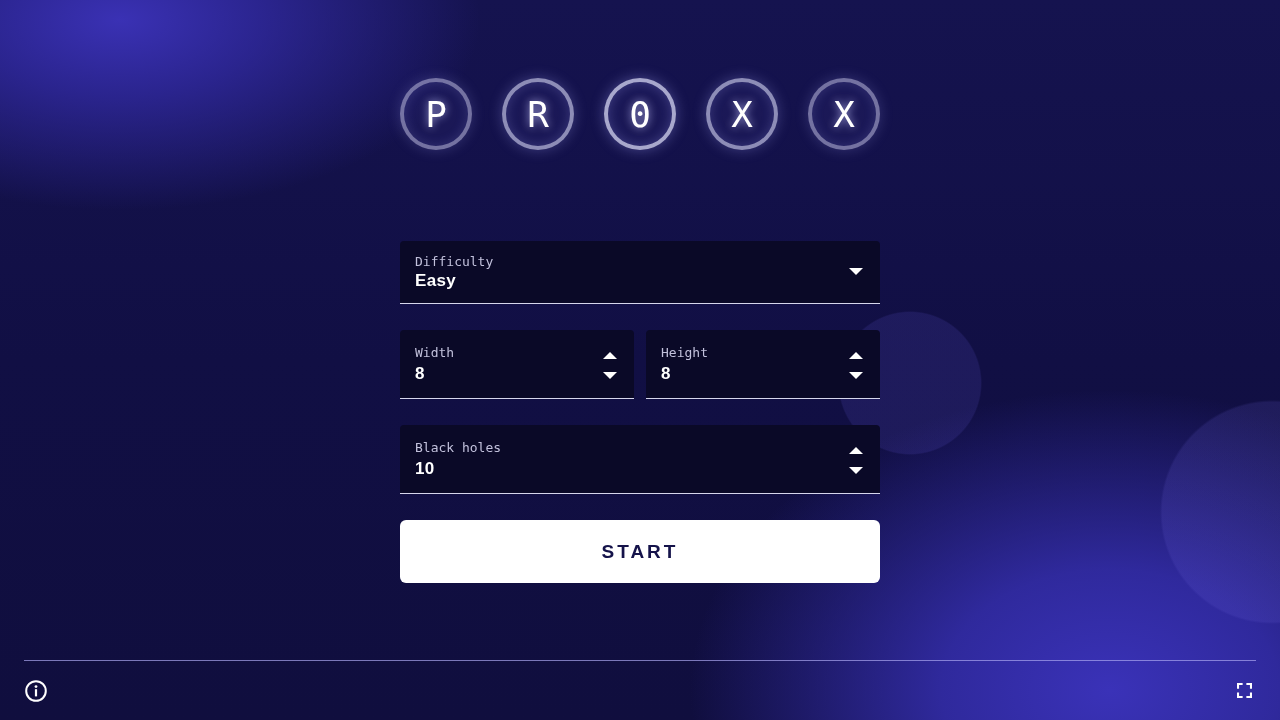 Image resolution: width=1280 pixels, height=720 pixels. Describe the element at coordinates (538, 114) in the screenshot. I see `logo-letter: R` at that location.